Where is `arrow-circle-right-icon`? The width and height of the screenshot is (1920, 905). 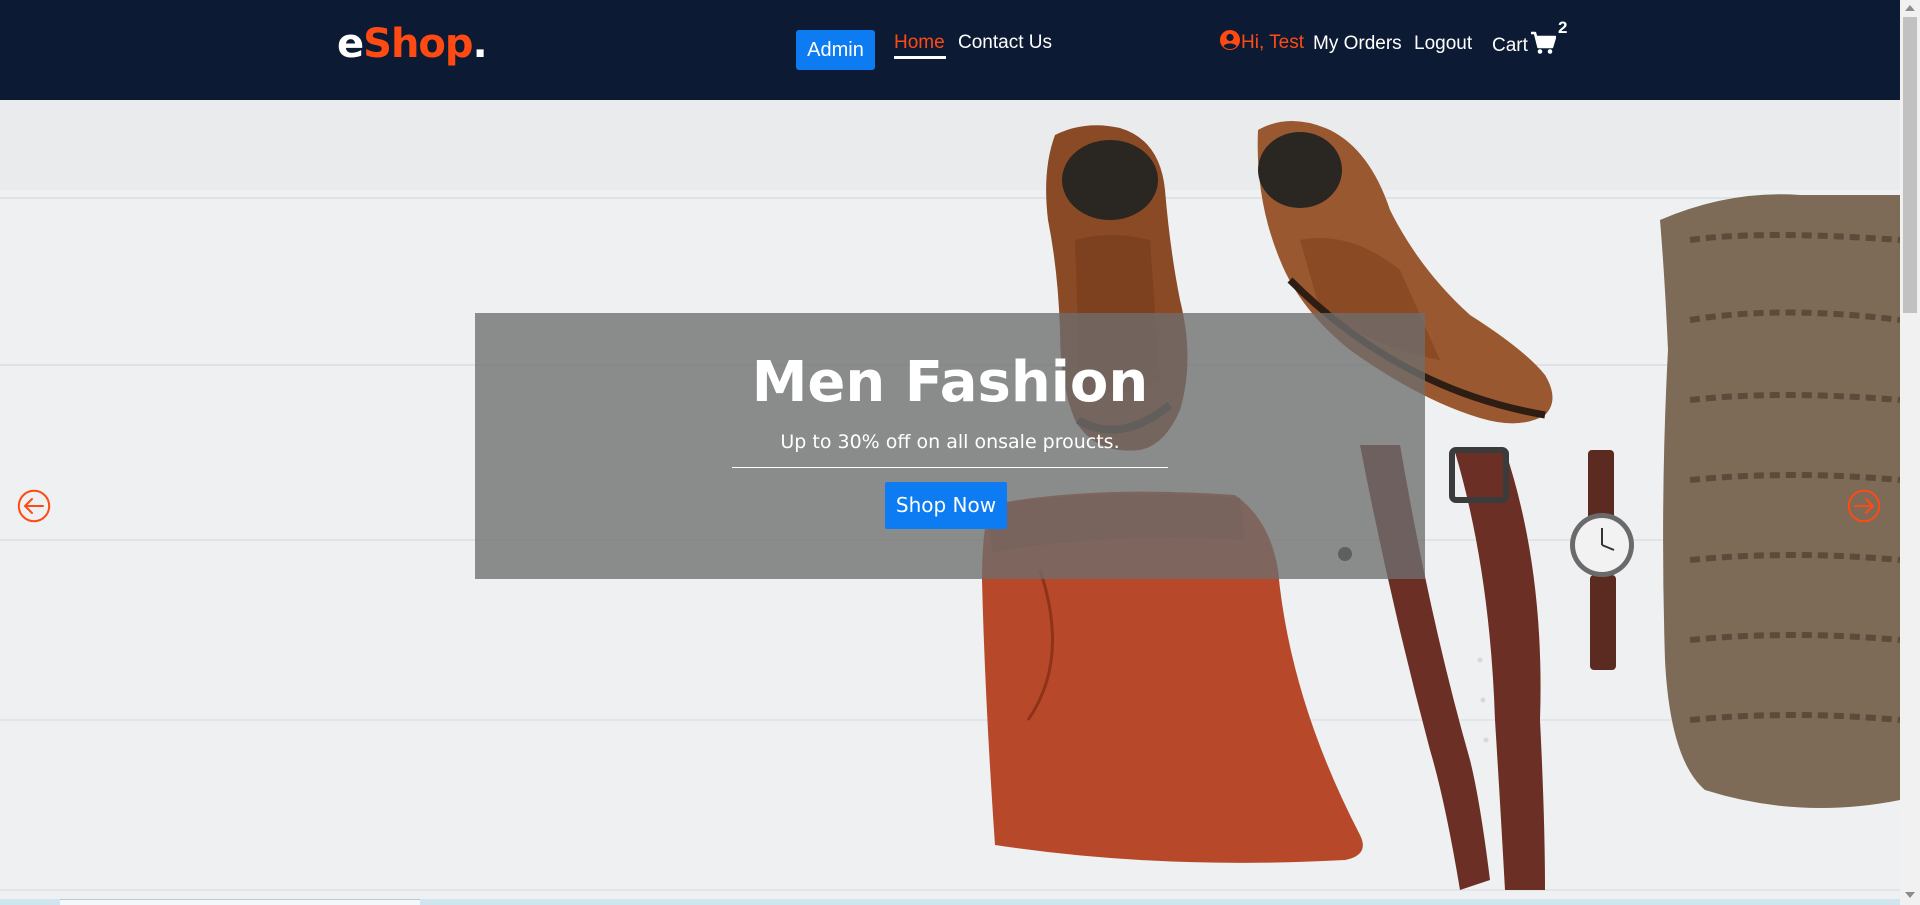 arrow-circle-right-icon is located at coordinates (1864, 506).